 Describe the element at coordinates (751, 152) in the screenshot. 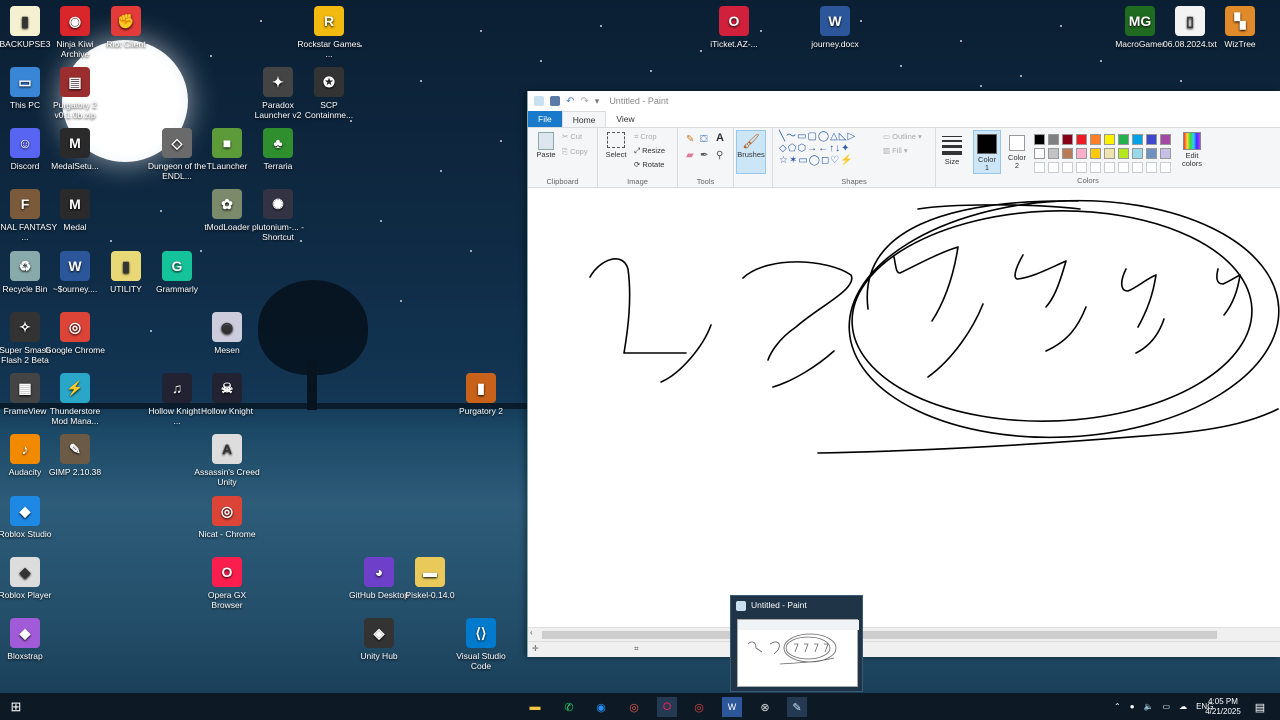

I see `brushes-button: 🖌 Brushes` at that location.